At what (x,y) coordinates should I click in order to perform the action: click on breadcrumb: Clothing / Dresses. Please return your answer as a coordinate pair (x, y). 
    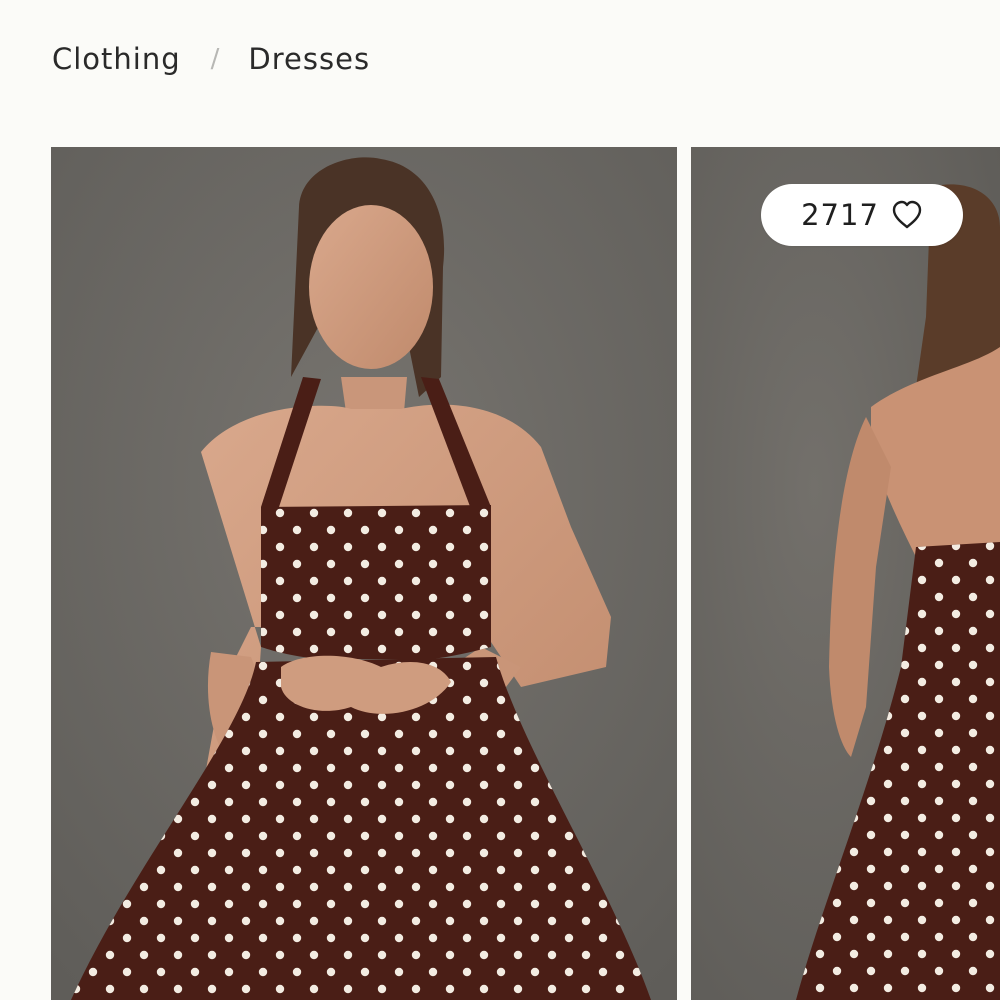
    Looking at the image, I should click on (211, 59).